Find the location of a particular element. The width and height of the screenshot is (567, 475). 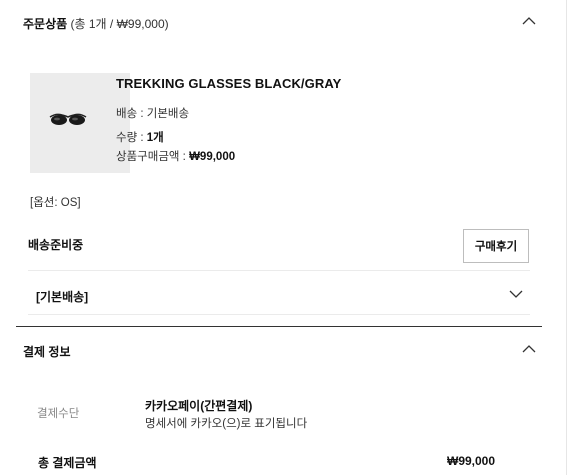

order-status: 배송준비중 is located at coordinates (56, 245).